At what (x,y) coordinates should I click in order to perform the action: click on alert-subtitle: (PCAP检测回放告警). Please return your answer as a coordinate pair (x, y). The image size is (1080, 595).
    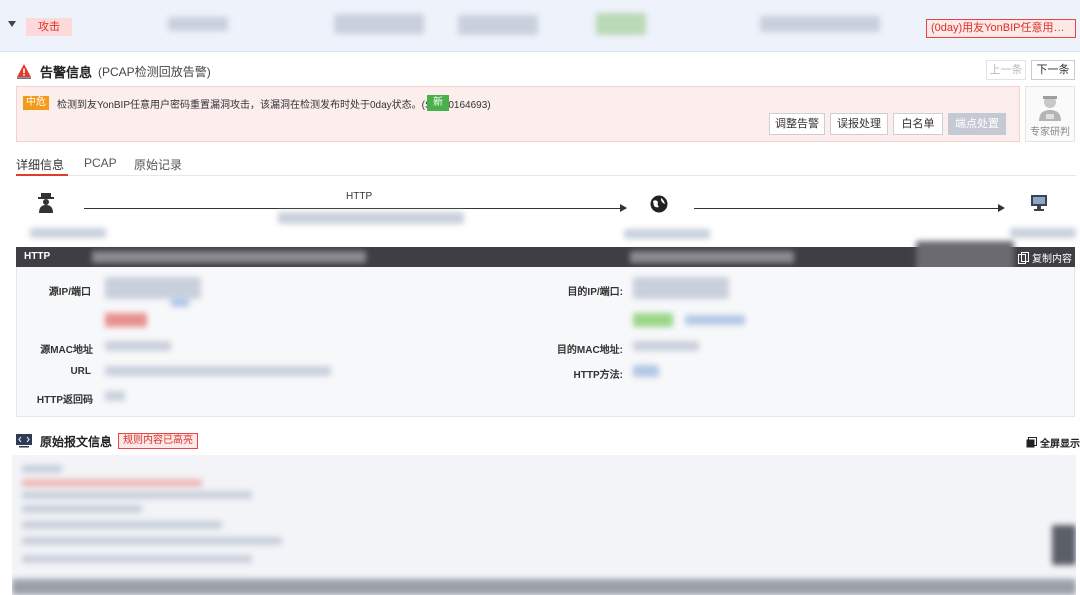
    Looking at the image, I should click on (154, 71).